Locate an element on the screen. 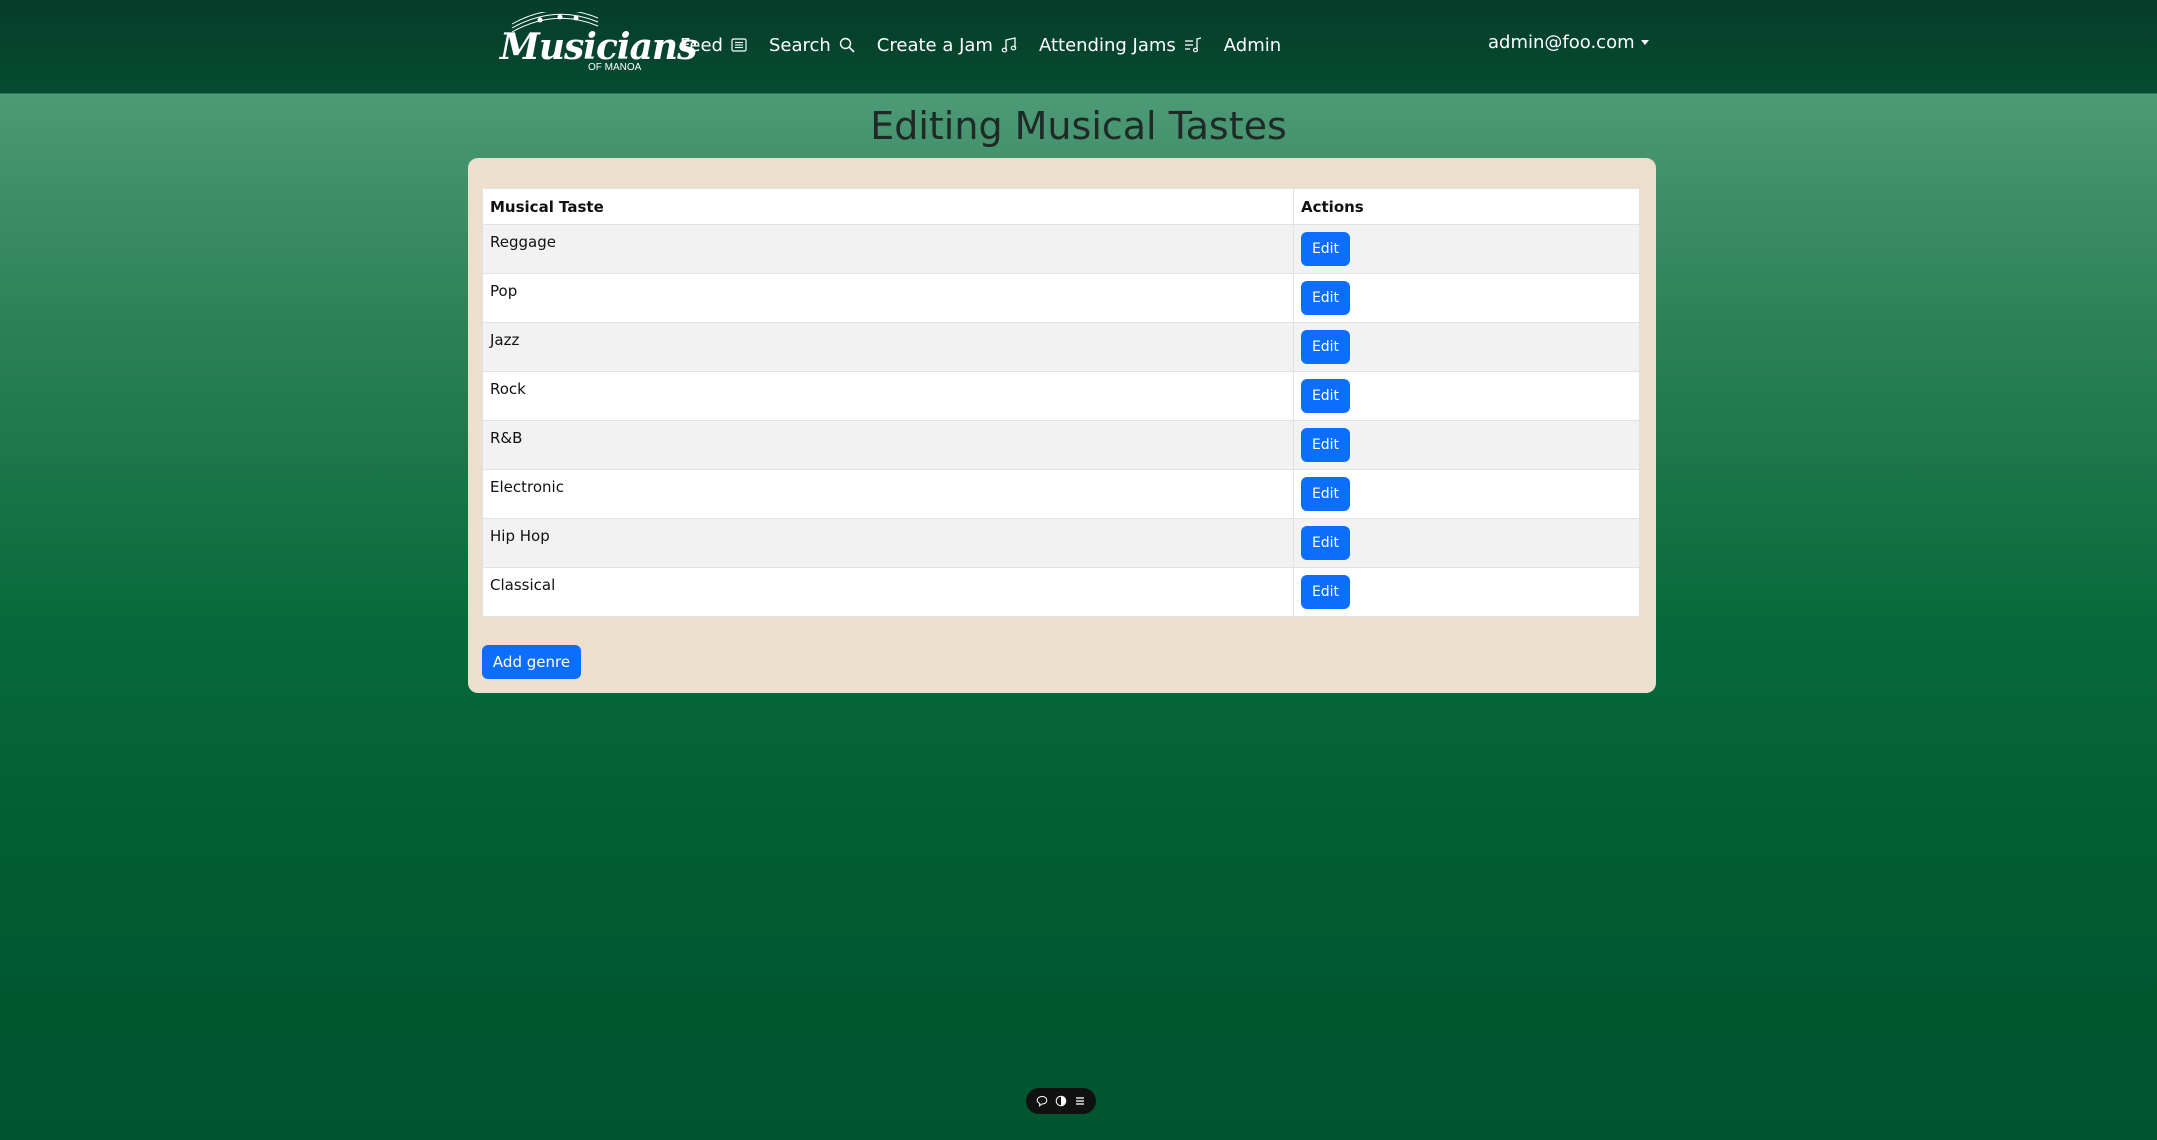 The width and height of the screenshot is (2157, 1140). bottom-toolbar is located at coordinates (1061, 1101).